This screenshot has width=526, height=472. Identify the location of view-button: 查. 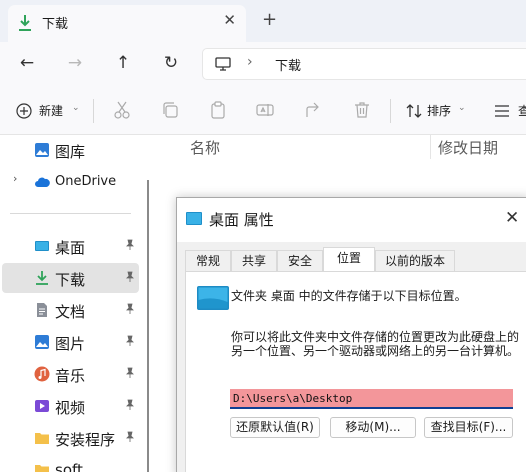
(509, 111).